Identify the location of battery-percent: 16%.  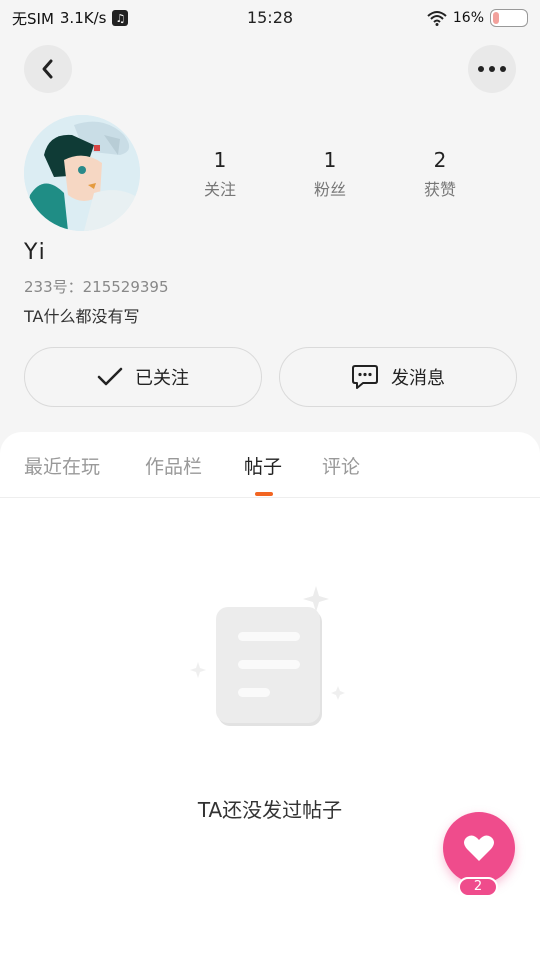
(468, 18).